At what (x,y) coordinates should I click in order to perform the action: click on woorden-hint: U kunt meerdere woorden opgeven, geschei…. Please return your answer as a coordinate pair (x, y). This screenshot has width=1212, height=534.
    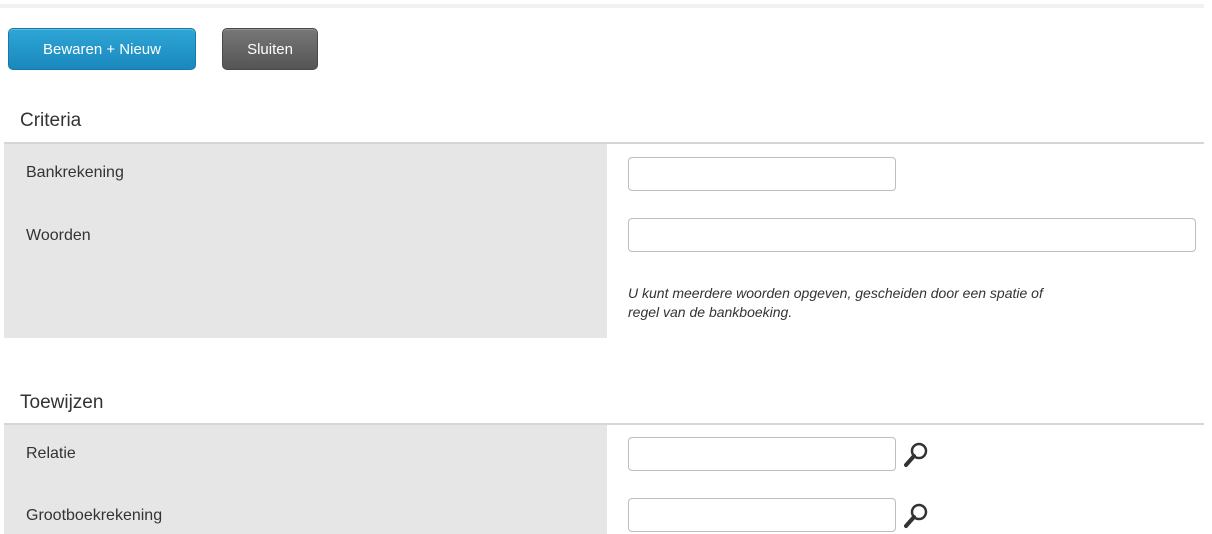
    Looking at the image, I should click on (916, 303).